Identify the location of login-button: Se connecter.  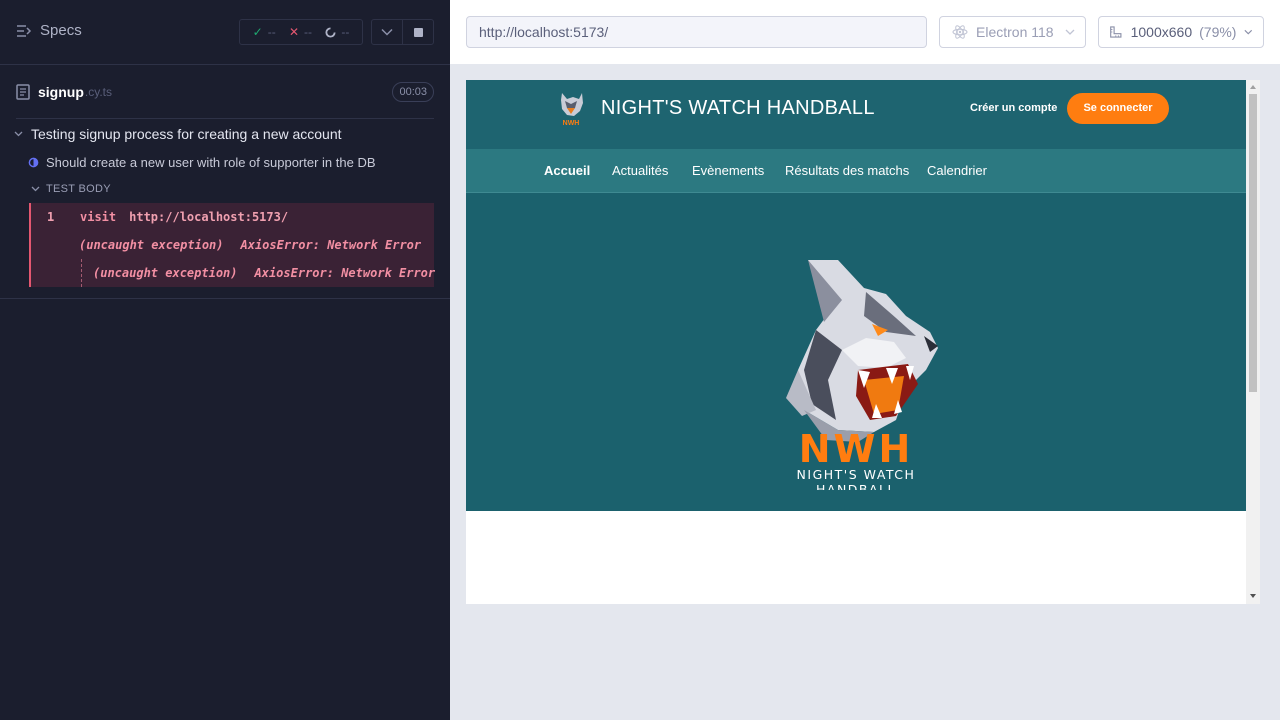
(1118, 108).